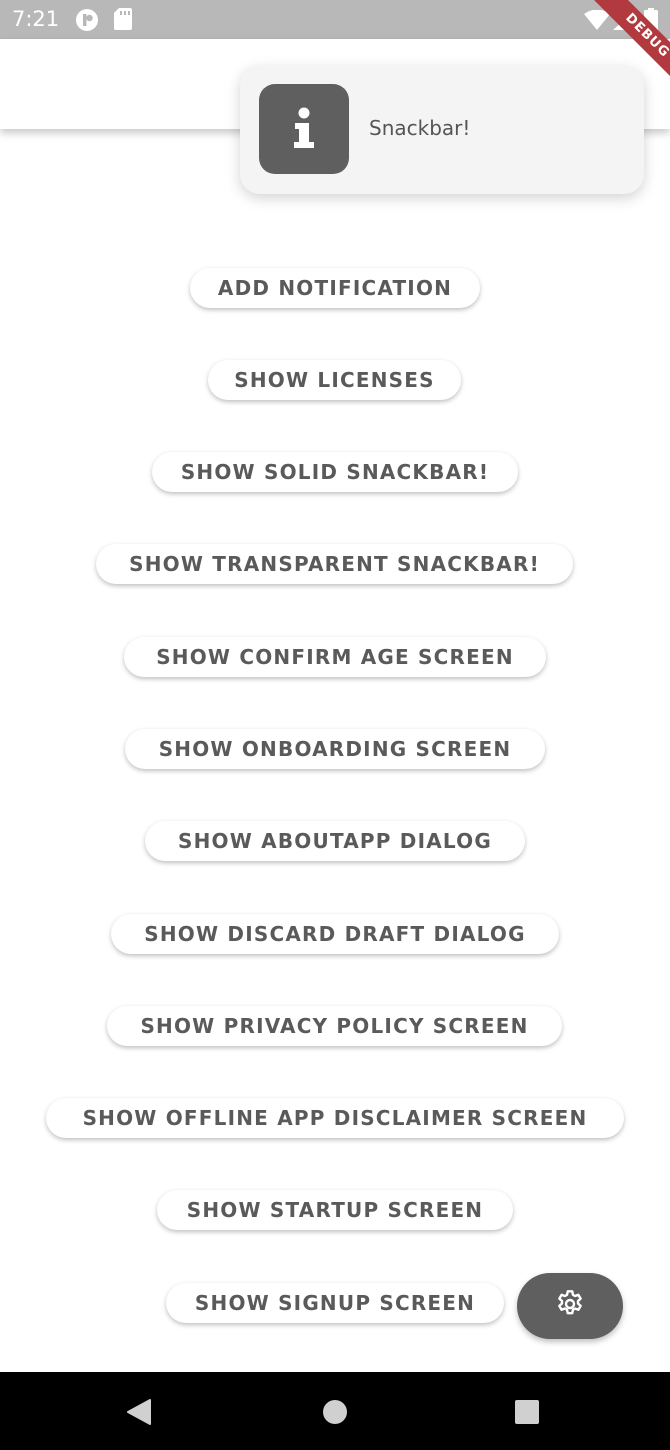 The image size is (670, 1450). Describe the element at coordinates (651, 22) in the screenshot. I see `battery-icon` at that location.